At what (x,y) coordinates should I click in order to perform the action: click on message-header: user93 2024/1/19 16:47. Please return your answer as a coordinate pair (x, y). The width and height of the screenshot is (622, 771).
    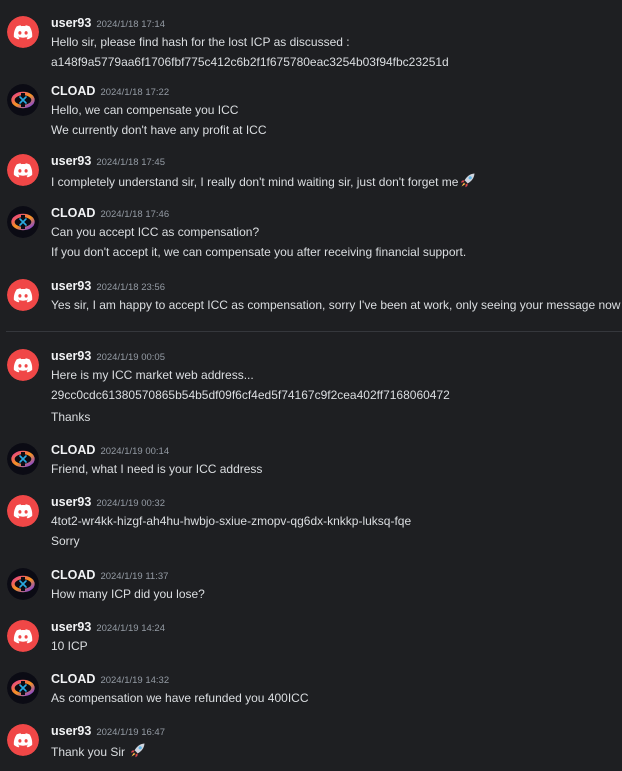
    Looking at the image, I should click on (108, 732).